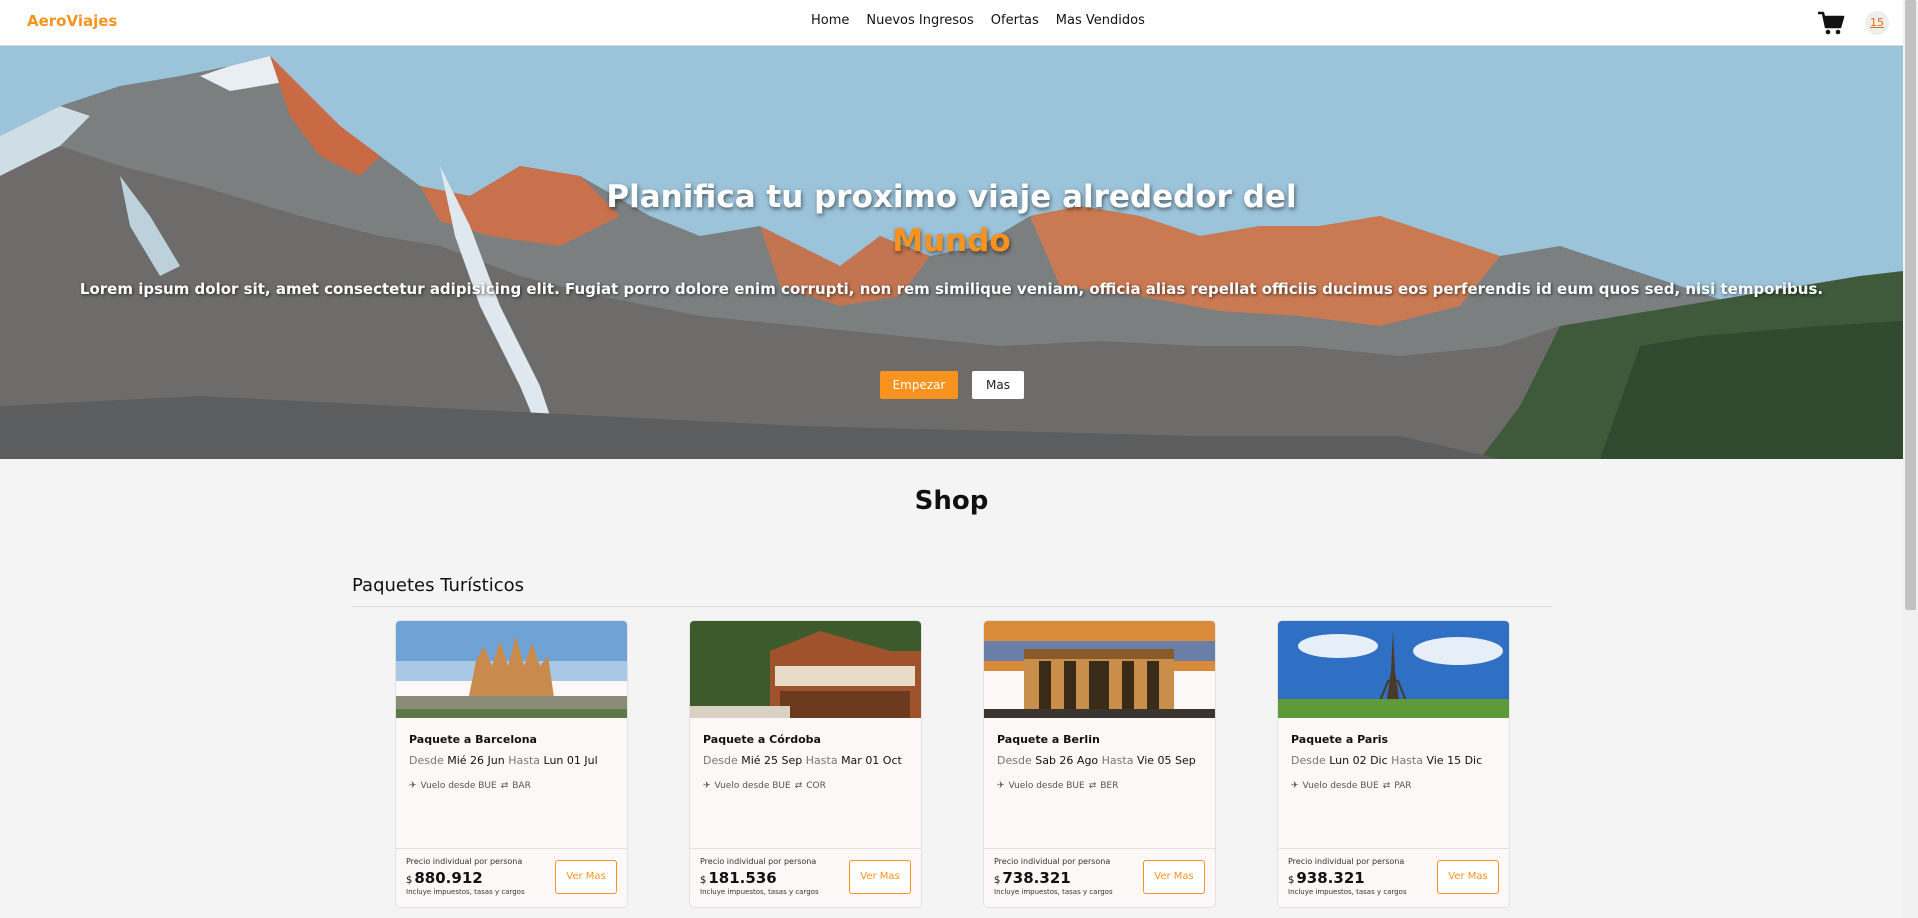 The image size is (1918, 918). Describe the element at coordinates (1877, 23) in the screenshot. I see `cart-count-badge: 15` at that location.